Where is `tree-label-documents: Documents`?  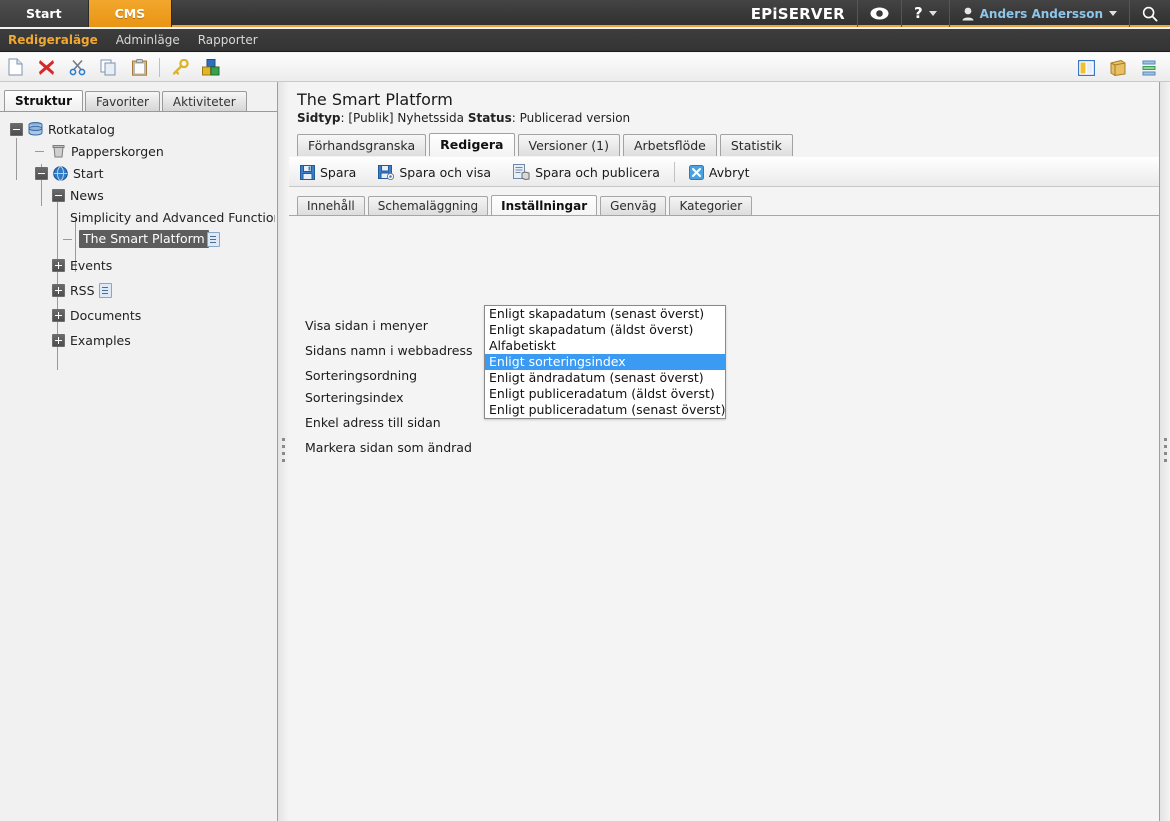 tree-label-documents: Documents is located at coordinates (106, 315).